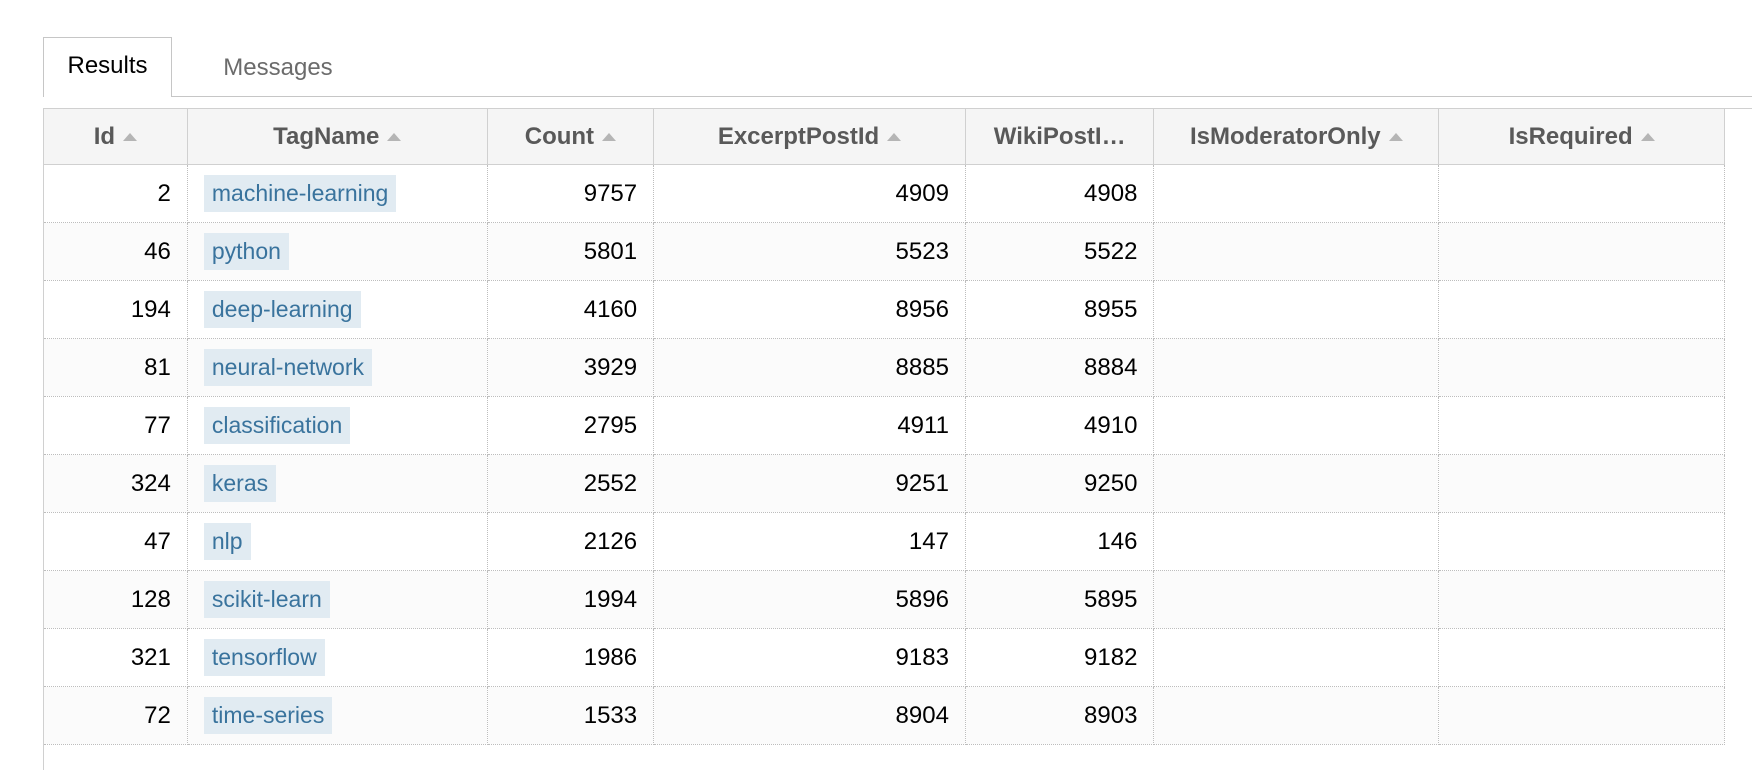  What do you see at coordinates (116, 193) in the screenshot?
I see `cell-id: 2` at bounding box center [116, 193].